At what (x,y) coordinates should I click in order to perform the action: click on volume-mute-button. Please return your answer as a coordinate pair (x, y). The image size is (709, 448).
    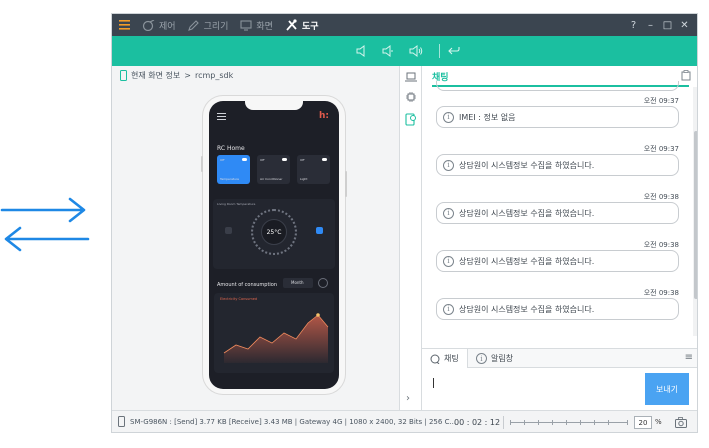
    Looking at the image, I should click on (362, 51).